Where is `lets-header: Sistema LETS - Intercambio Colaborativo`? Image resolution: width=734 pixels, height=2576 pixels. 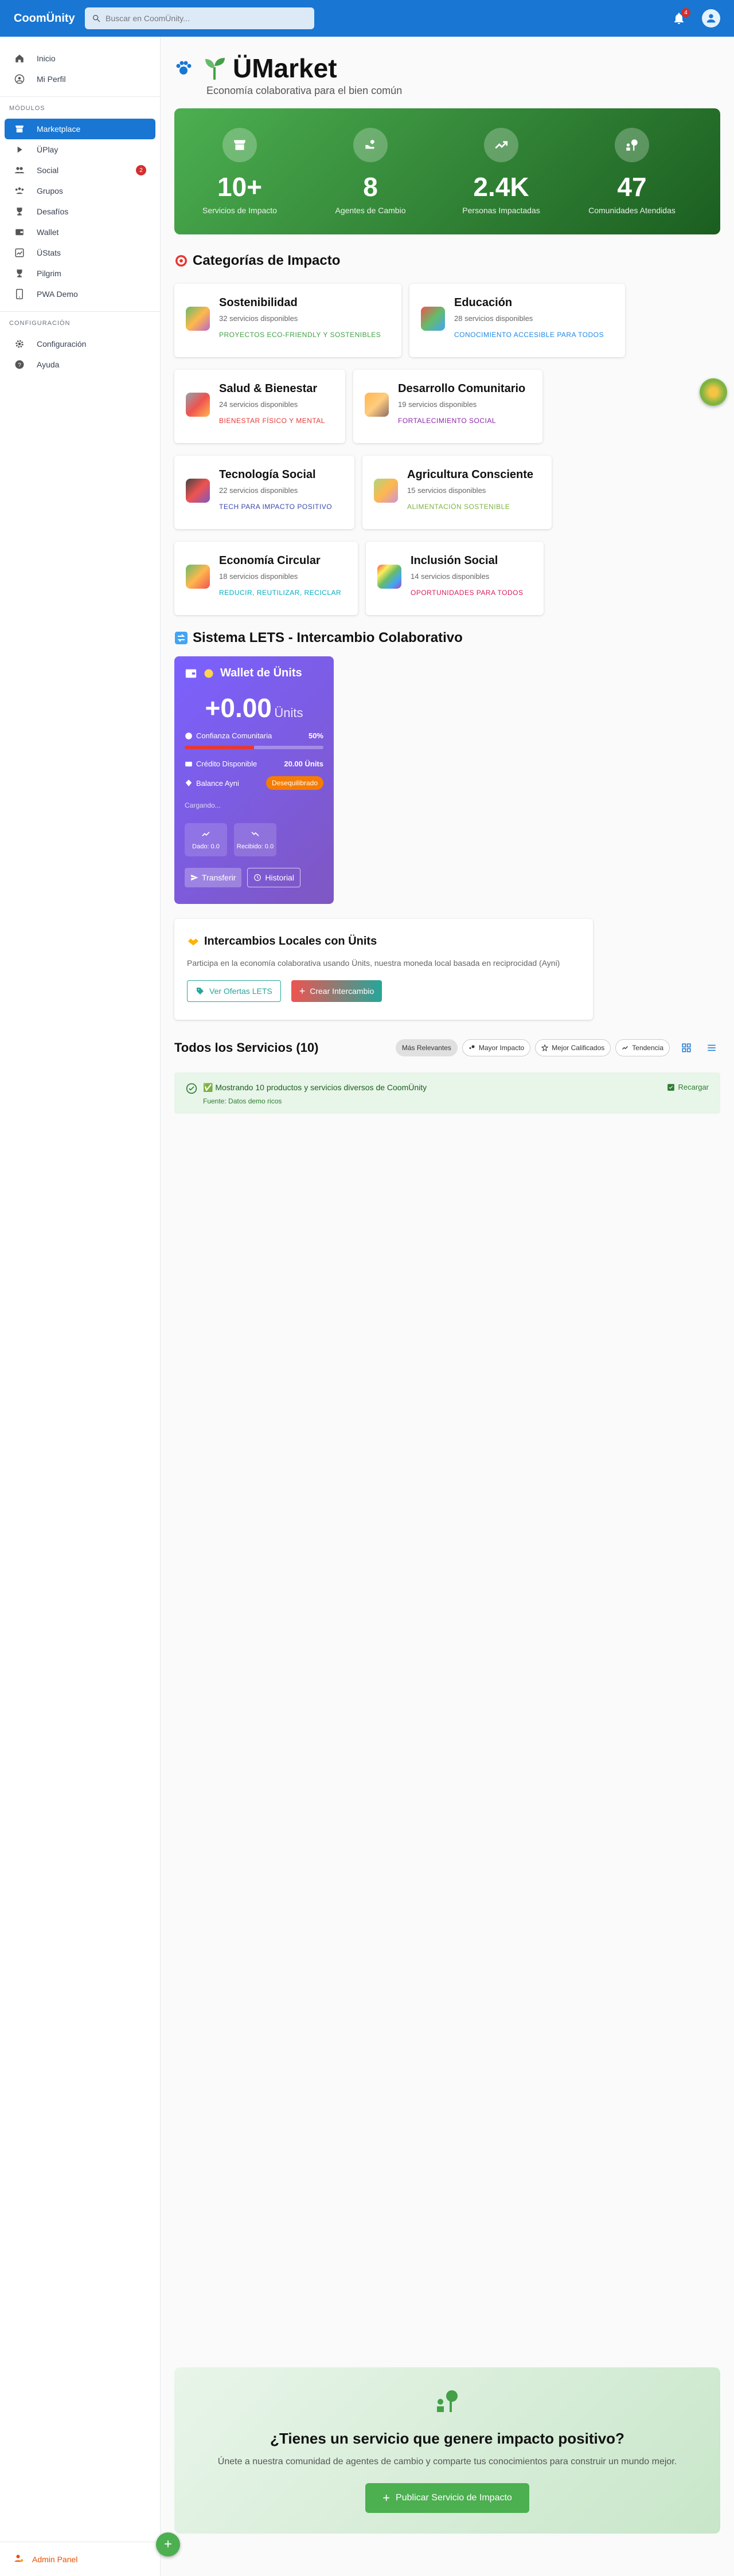
lets-header: Sistema LETS - Intercambio Colaborativo is located at coordinates (447, 638).